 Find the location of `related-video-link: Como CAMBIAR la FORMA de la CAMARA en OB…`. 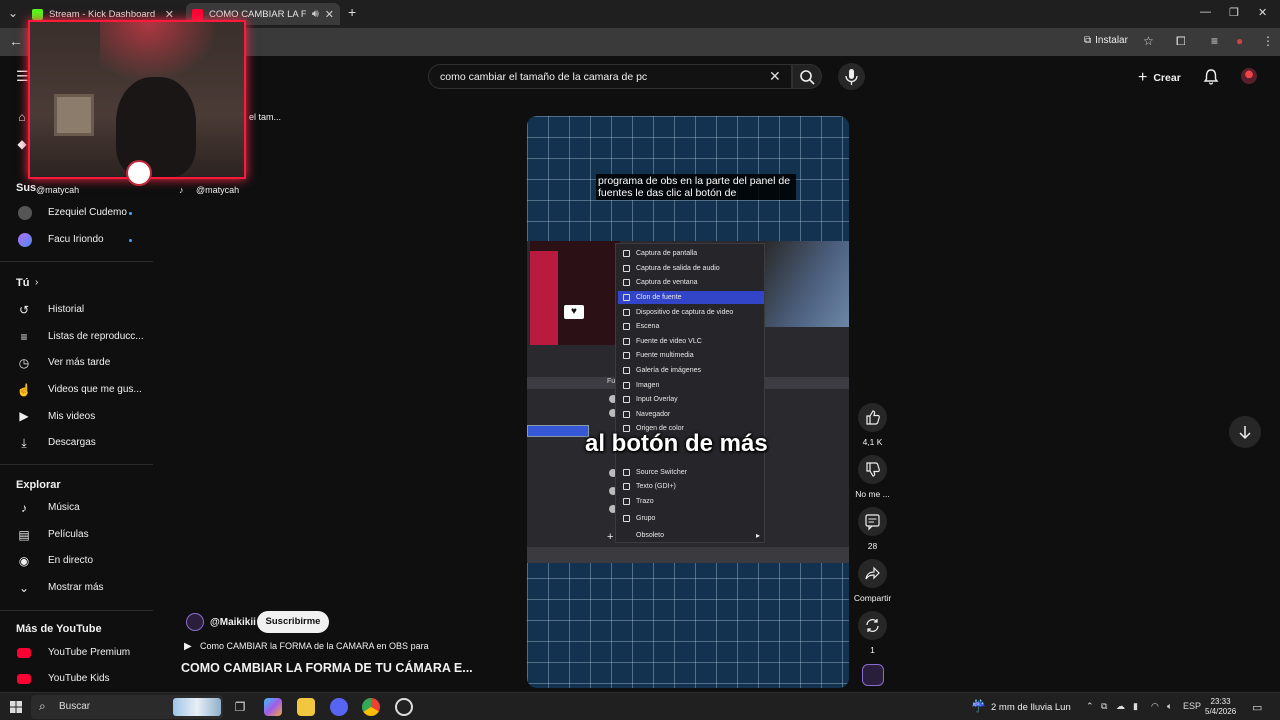

related-video-link: Como CAMBIAR la FORMA de la CAMARA en OB… is located at coordinates (314, 646).